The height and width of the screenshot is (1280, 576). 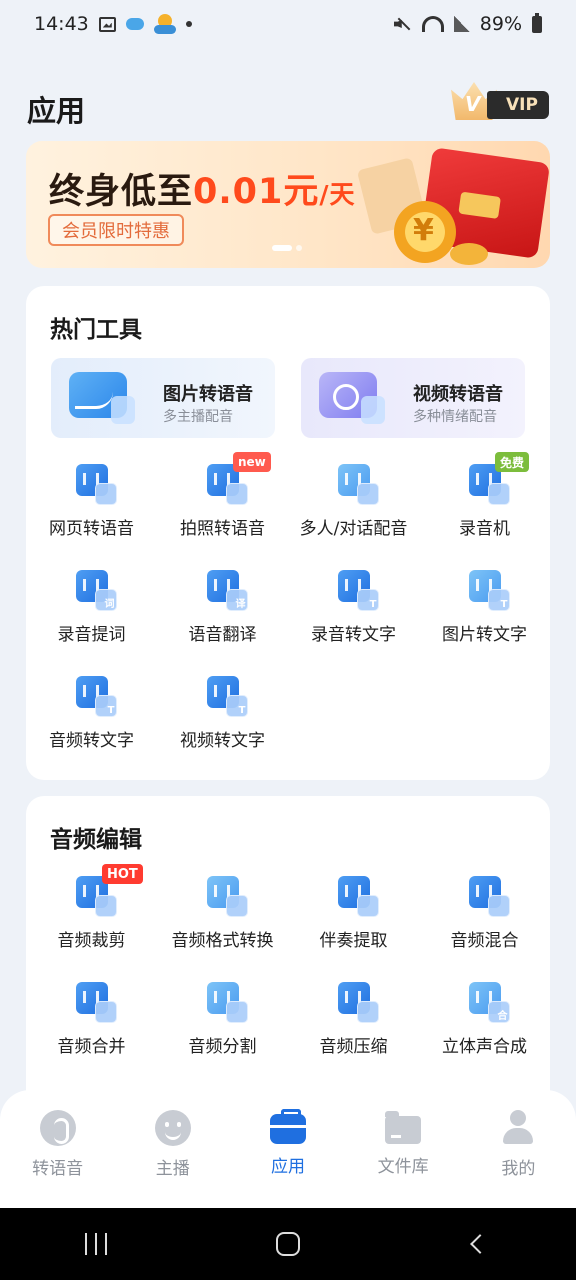 I want to click on tool-webpage-voice: 网页转语音, so click(x=91, y=514).